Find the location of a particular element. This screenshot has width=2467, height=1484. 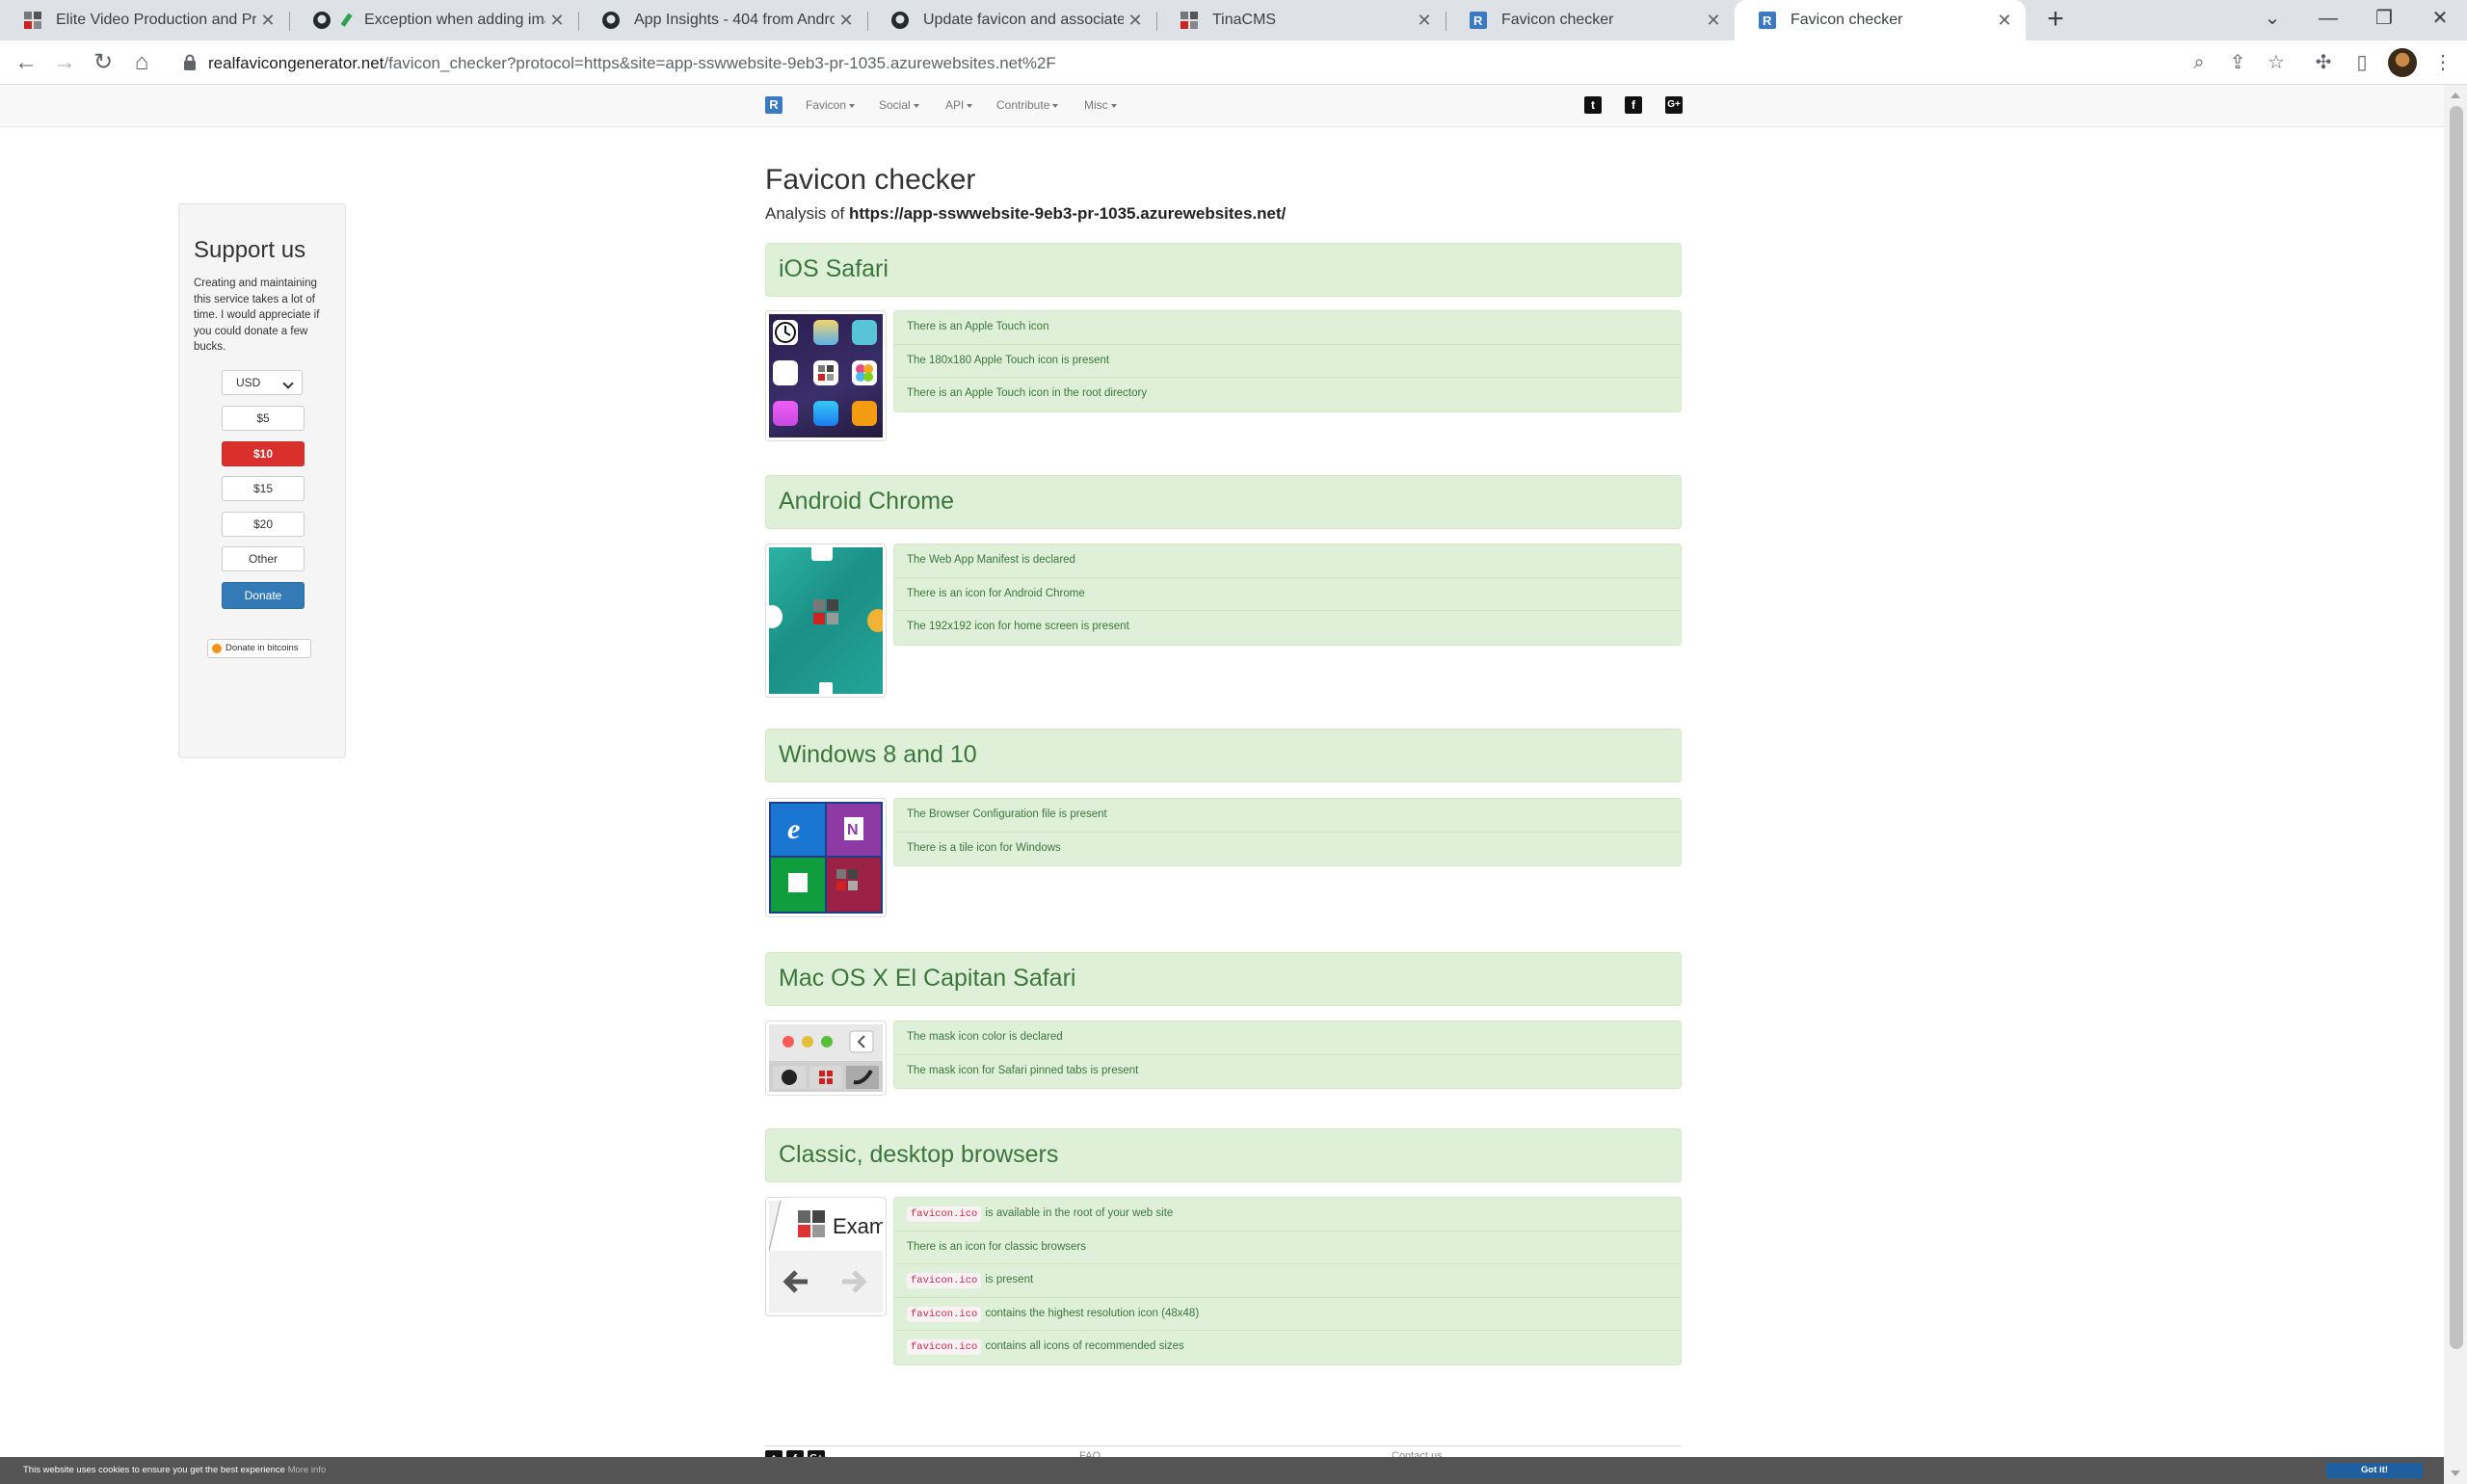

extensions-icon: ✣ is located at coordinates (2323, 62).